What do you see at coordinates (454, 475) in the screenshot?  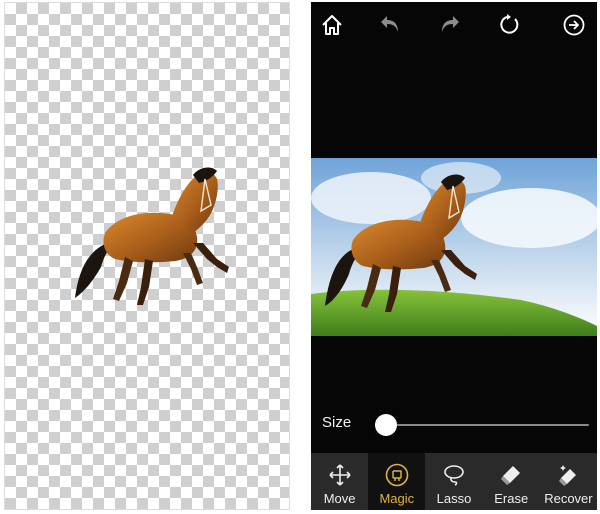 I see `lasso-icon` at bounding box center [454, 475].